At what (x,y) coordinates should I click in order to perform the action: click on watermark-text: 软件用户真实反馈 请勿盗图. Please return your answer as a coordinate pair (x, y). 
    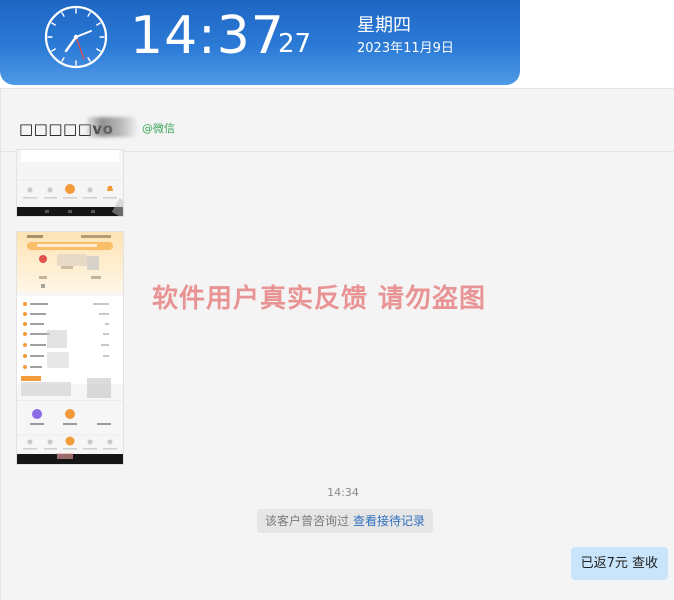
    Looking at the image, I should click on (319, 299).